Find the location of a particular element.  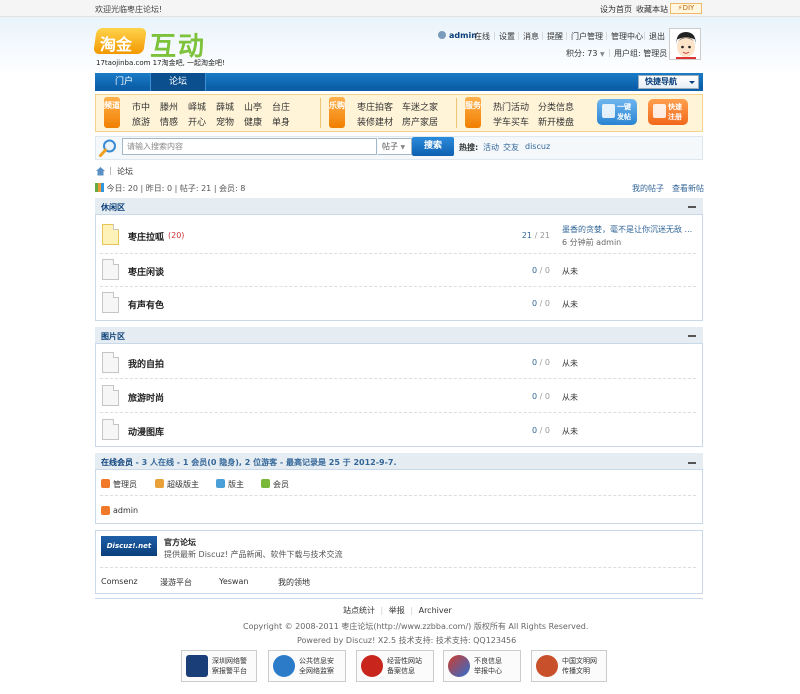

search-input: 请输入搜索内容 is located at coordinates (249, 146).